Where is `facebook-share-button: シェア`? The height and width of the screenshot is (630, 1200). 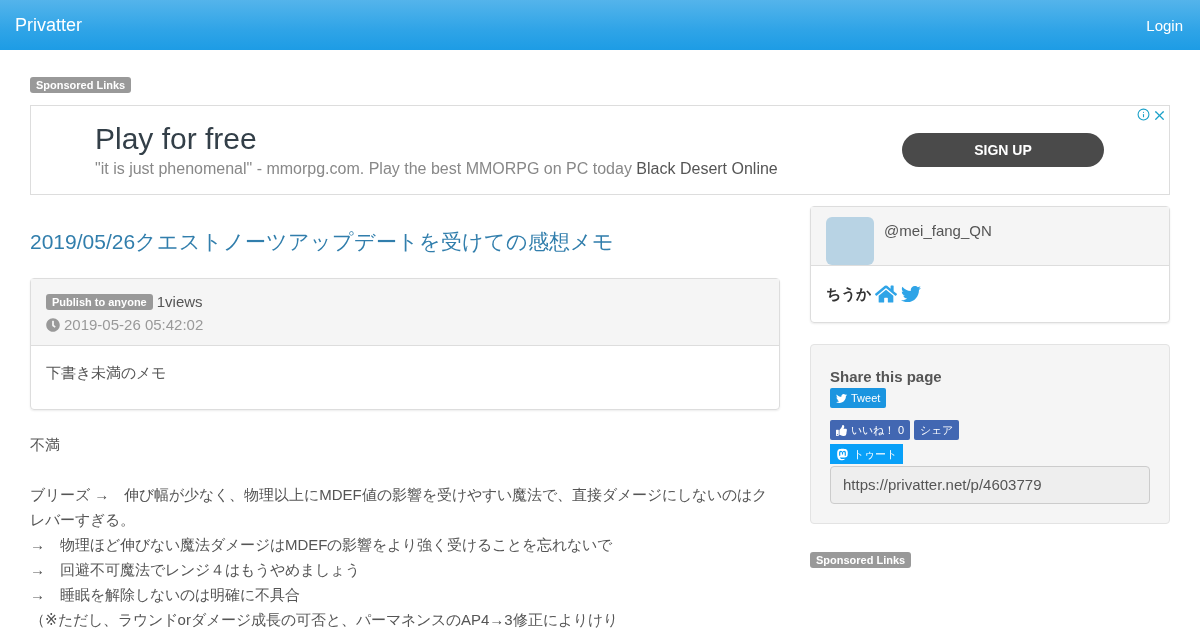 facebook-share-button: シェア is located at coordinates (937, 430).